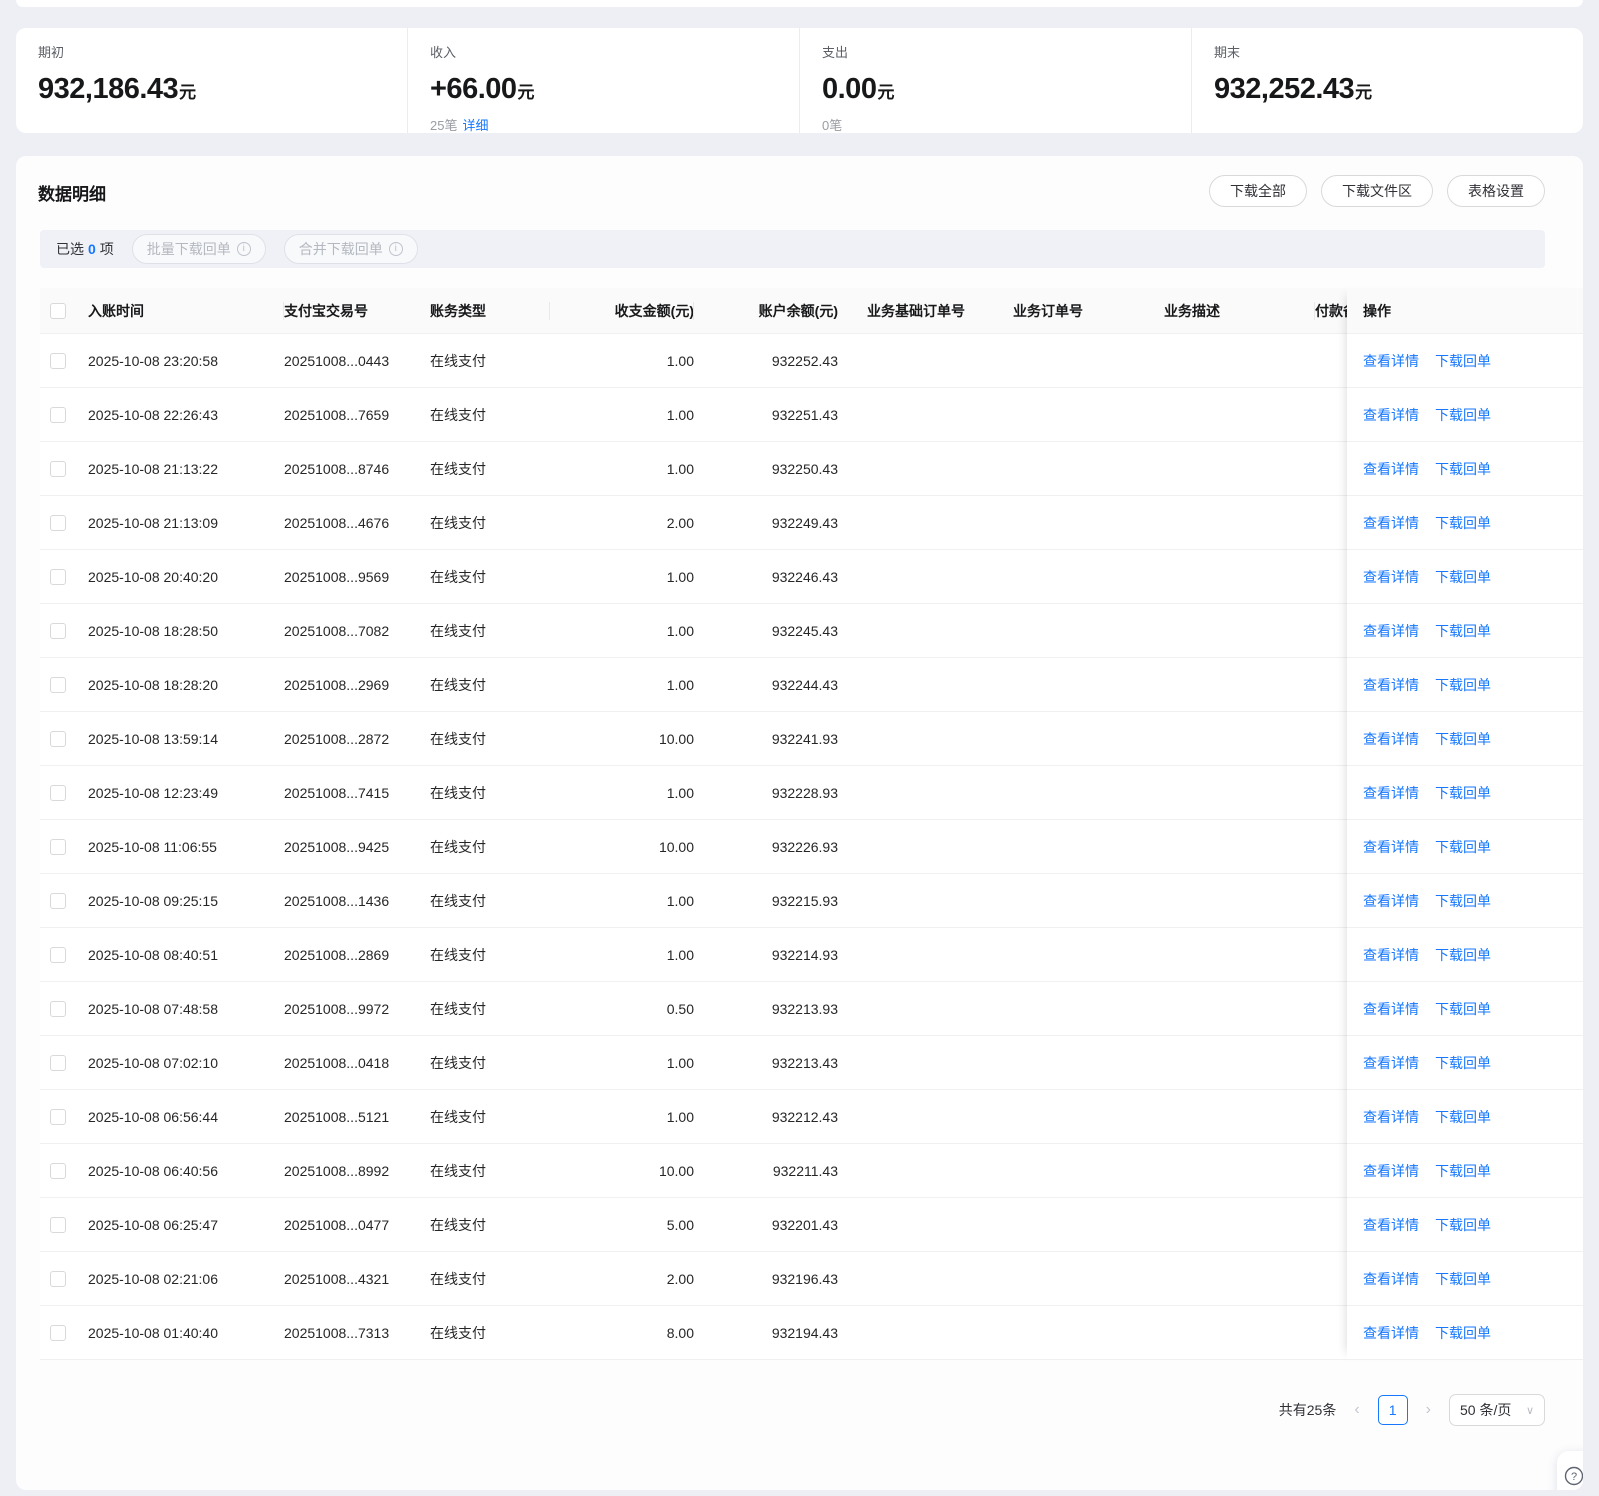 The image size is (1599, 1496). I want to click on cell-time: 2025-10-08 12:23:49, so click(153, 792).